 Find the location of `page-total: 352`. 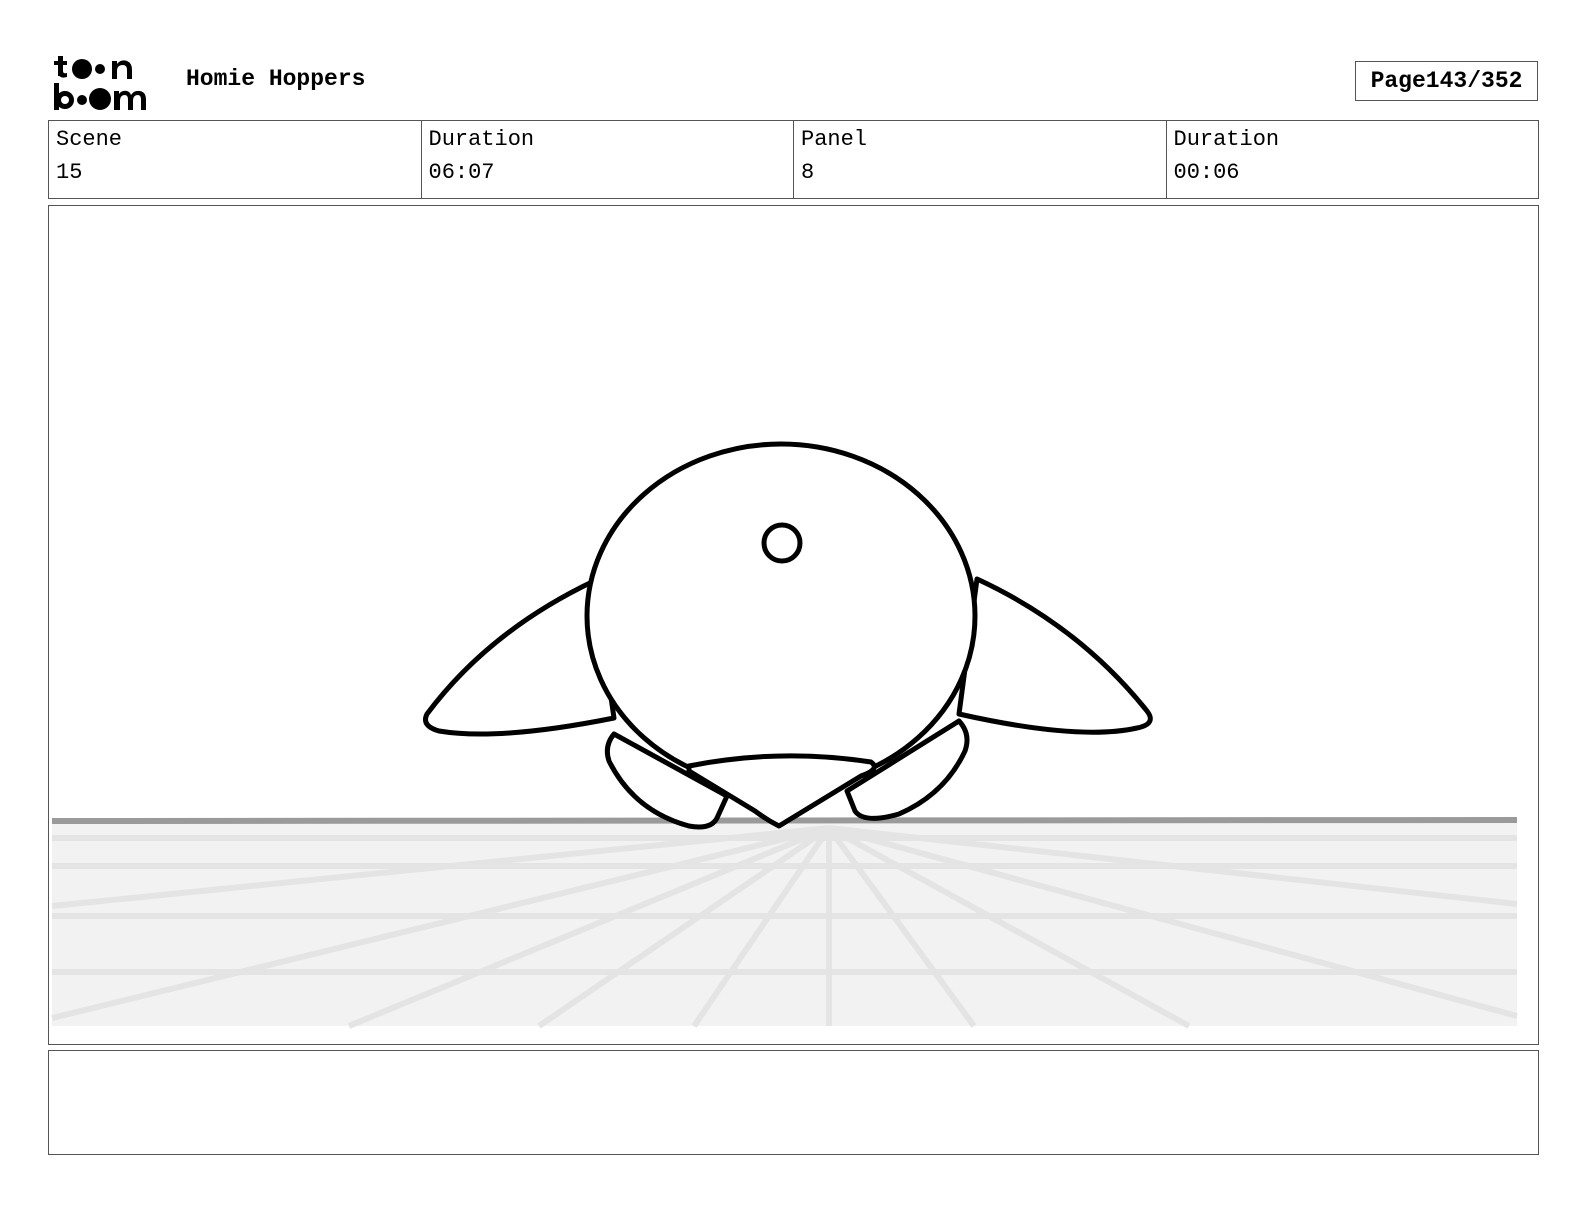

page-total: 352 is located at coordinates (1502, 81).